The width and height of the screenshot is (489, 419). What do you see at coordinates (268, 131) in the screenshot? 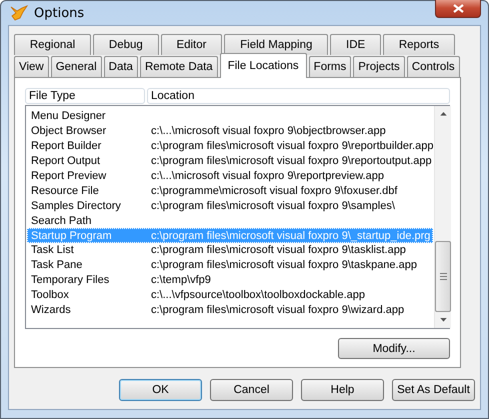
I see `location-cell-text: c:\...\microsoft visual foxpro 9\objectbrowser.app` at bounding box center [268, 131].